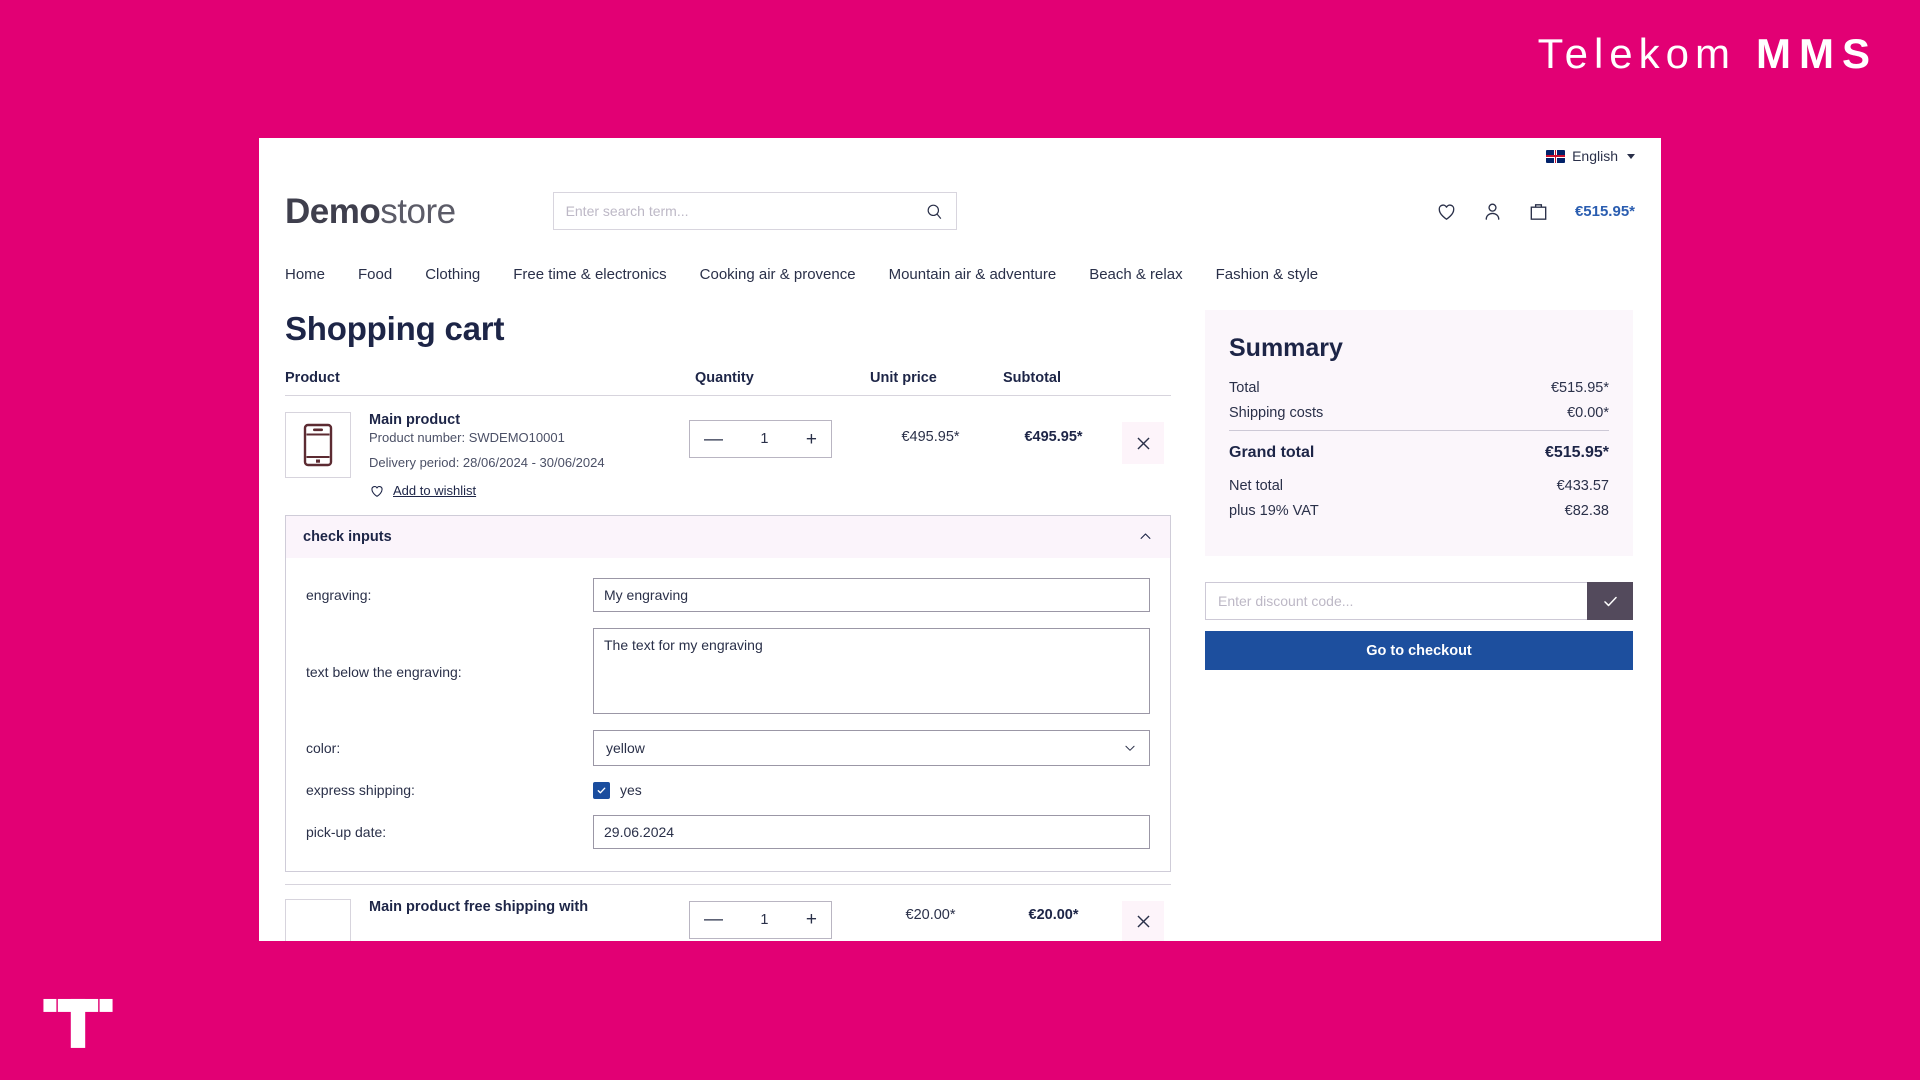  What do you see at coordinates (435, 491) in the screenshot?
I see `add-to-wishlist-label: Add to wishlist` at bounding box center [435, 491].